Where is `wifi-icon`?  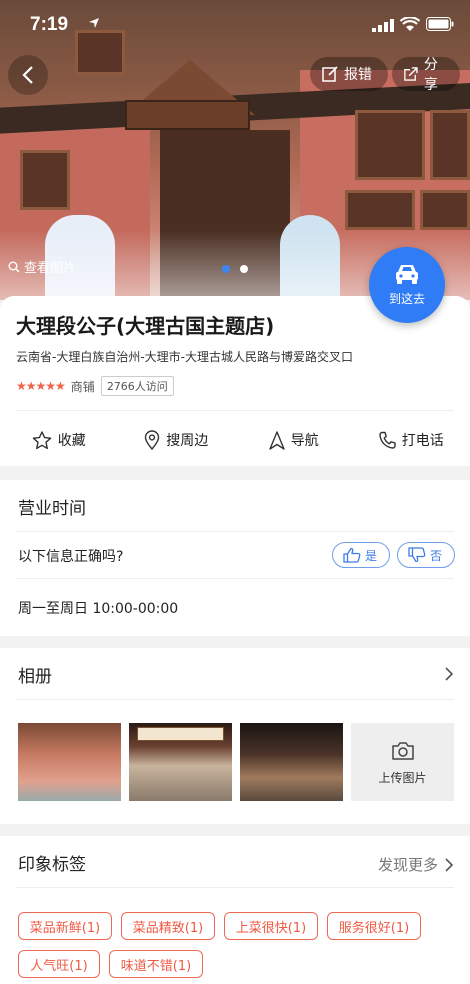
wifi-icon is located at coordinates (410, 24).